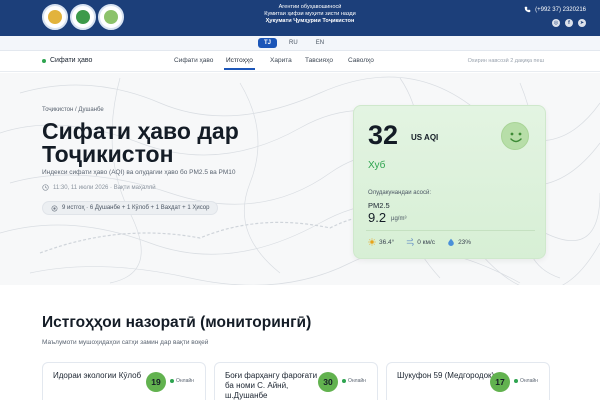 Image resolution: width=600 pixels, height=400 pixels. What do you see at coordinates (124, 381) in the screenshot?
I see `station-card: Идораи экологии Кӯлоб 19 Онлайн` at bounding box center [124, 381].